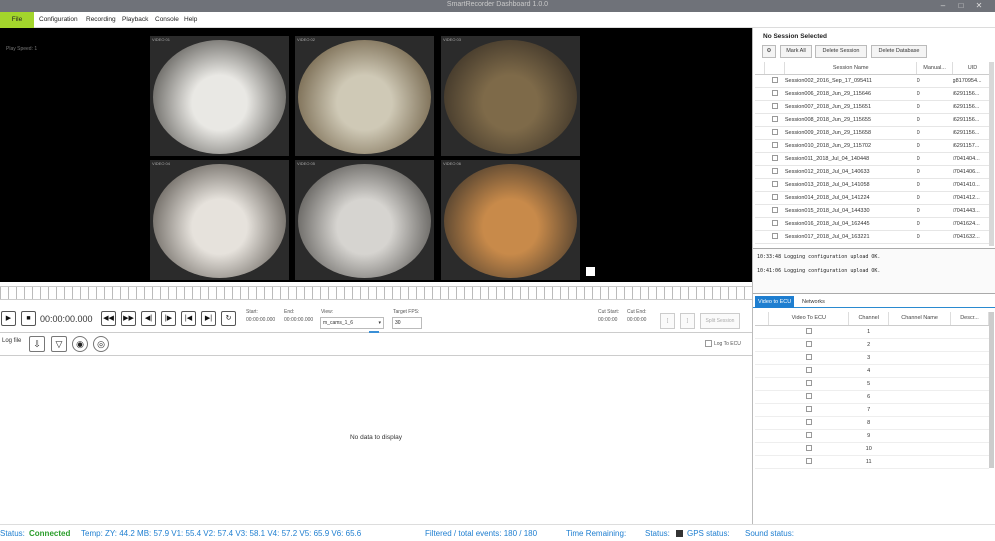 The height and width of the screenshot is (541, 995). What do you see at coordinates (851, 68) in the screenshot?
I see `column-header: Session Name` at bounding box center [851, 68].